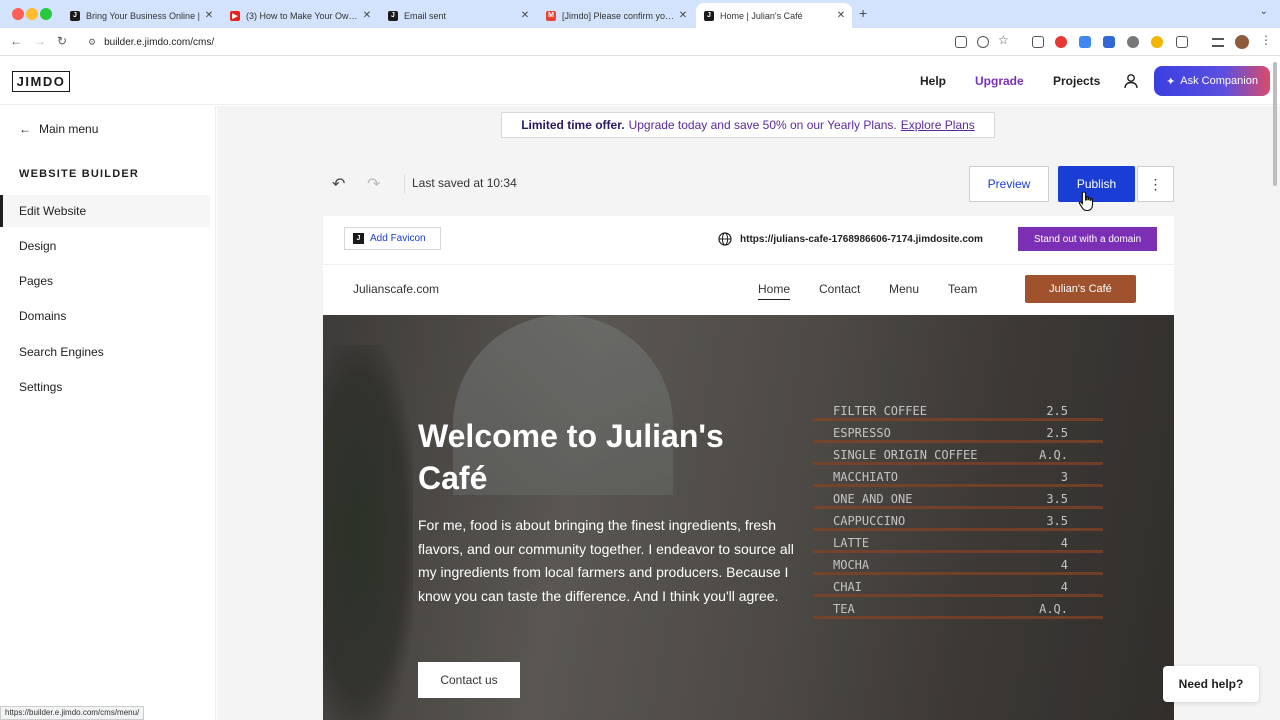  What do you see at coordinates (105, 211) in the screenshot?
I see `sidebar-item-edit-website: Edit Website` at bounding box center [105, 211].